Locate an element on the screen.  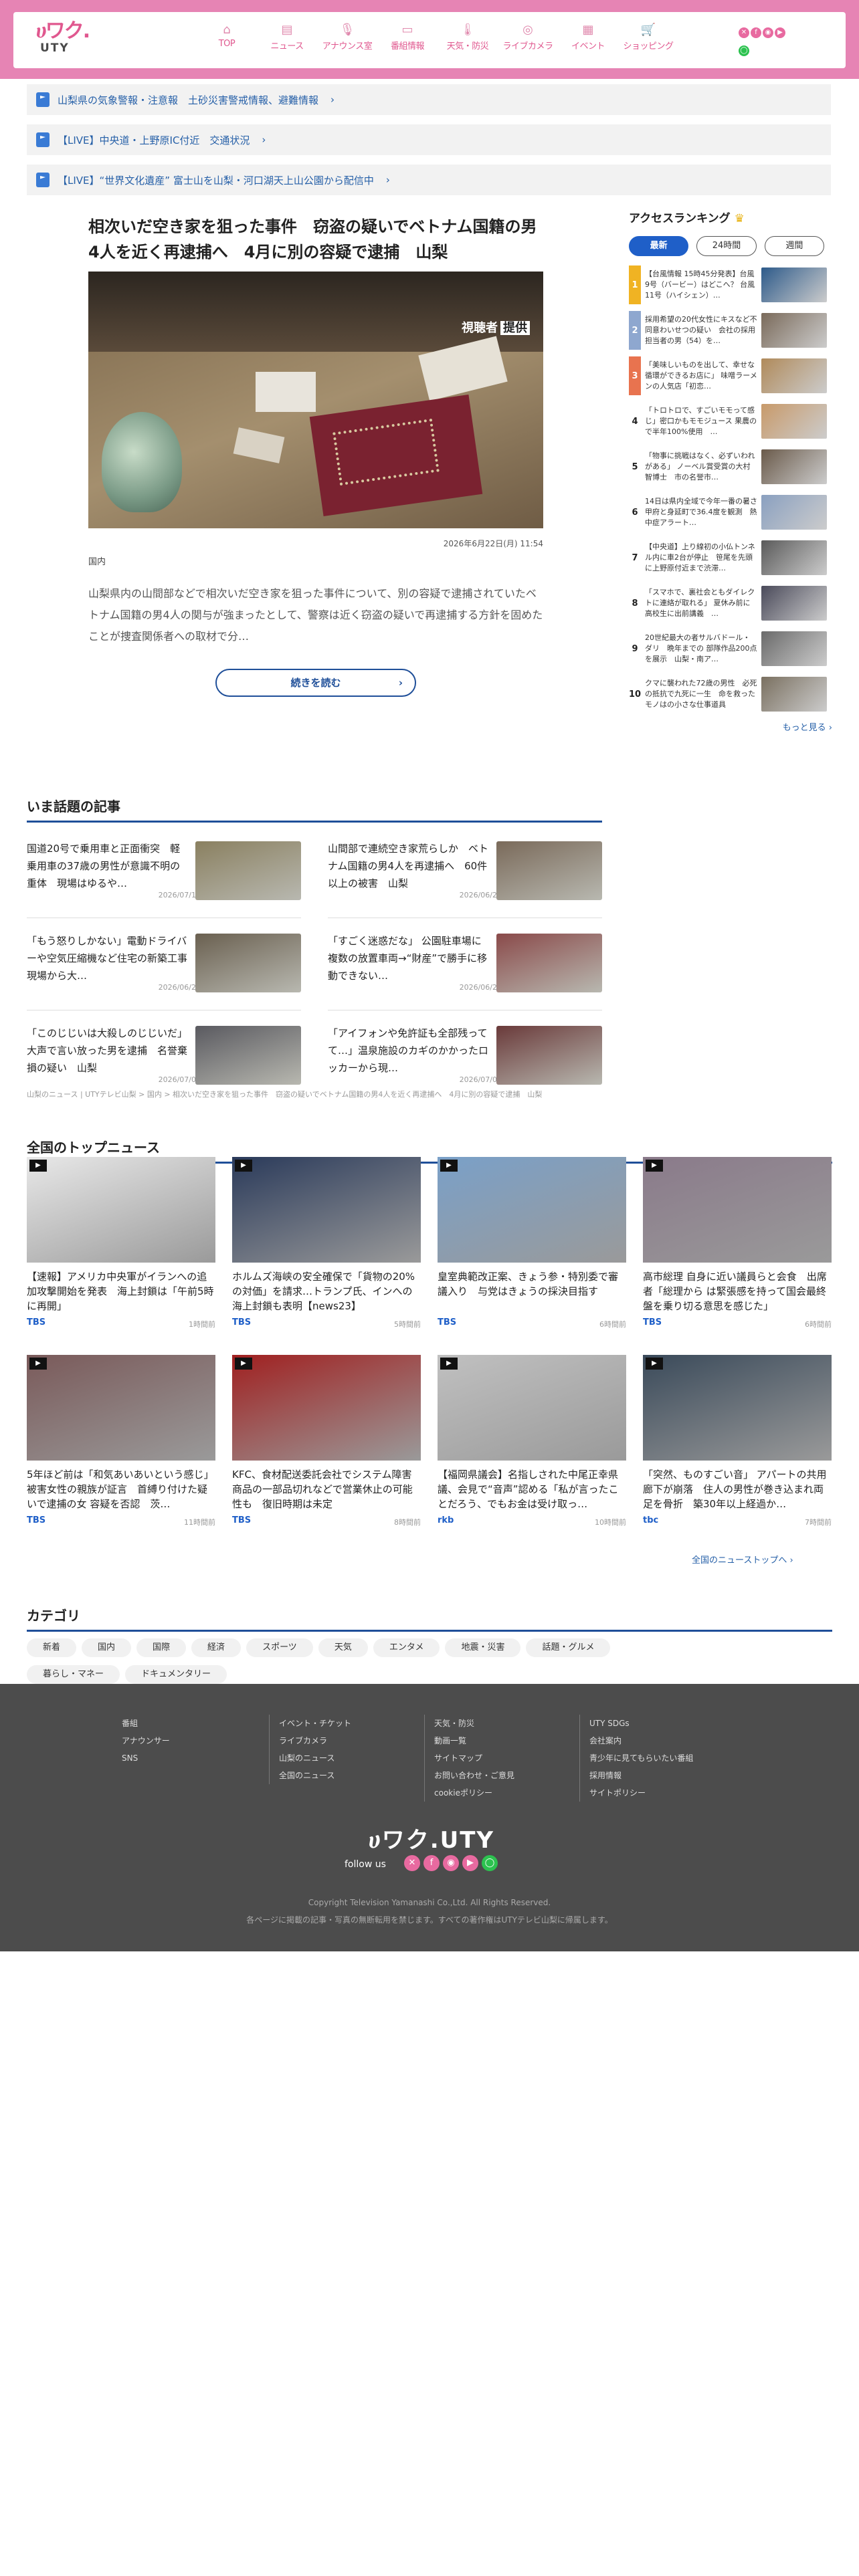
footer-link: UTY SDGs is located at coordinates (661, 1723).